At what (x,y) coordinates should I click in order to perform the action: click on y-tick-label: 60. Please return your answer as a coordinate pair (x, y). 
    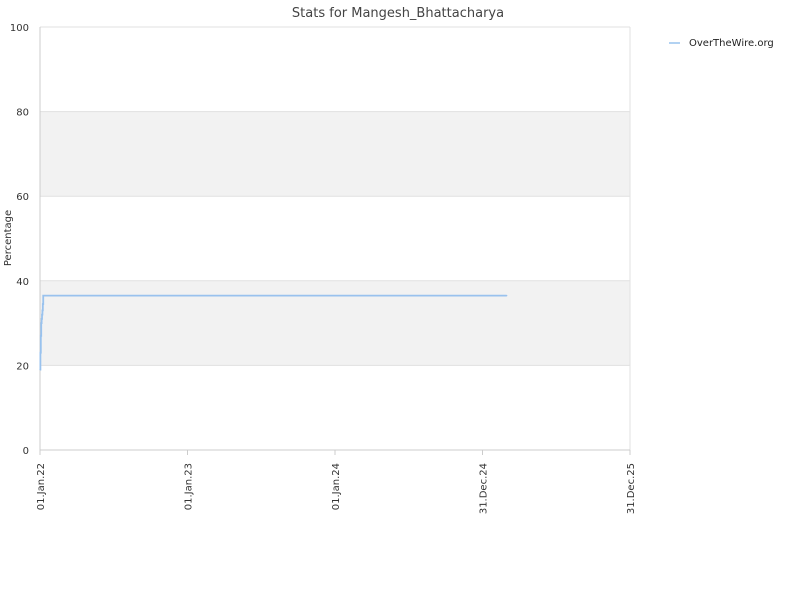
    Looking at the image, I should click on (22, 197).